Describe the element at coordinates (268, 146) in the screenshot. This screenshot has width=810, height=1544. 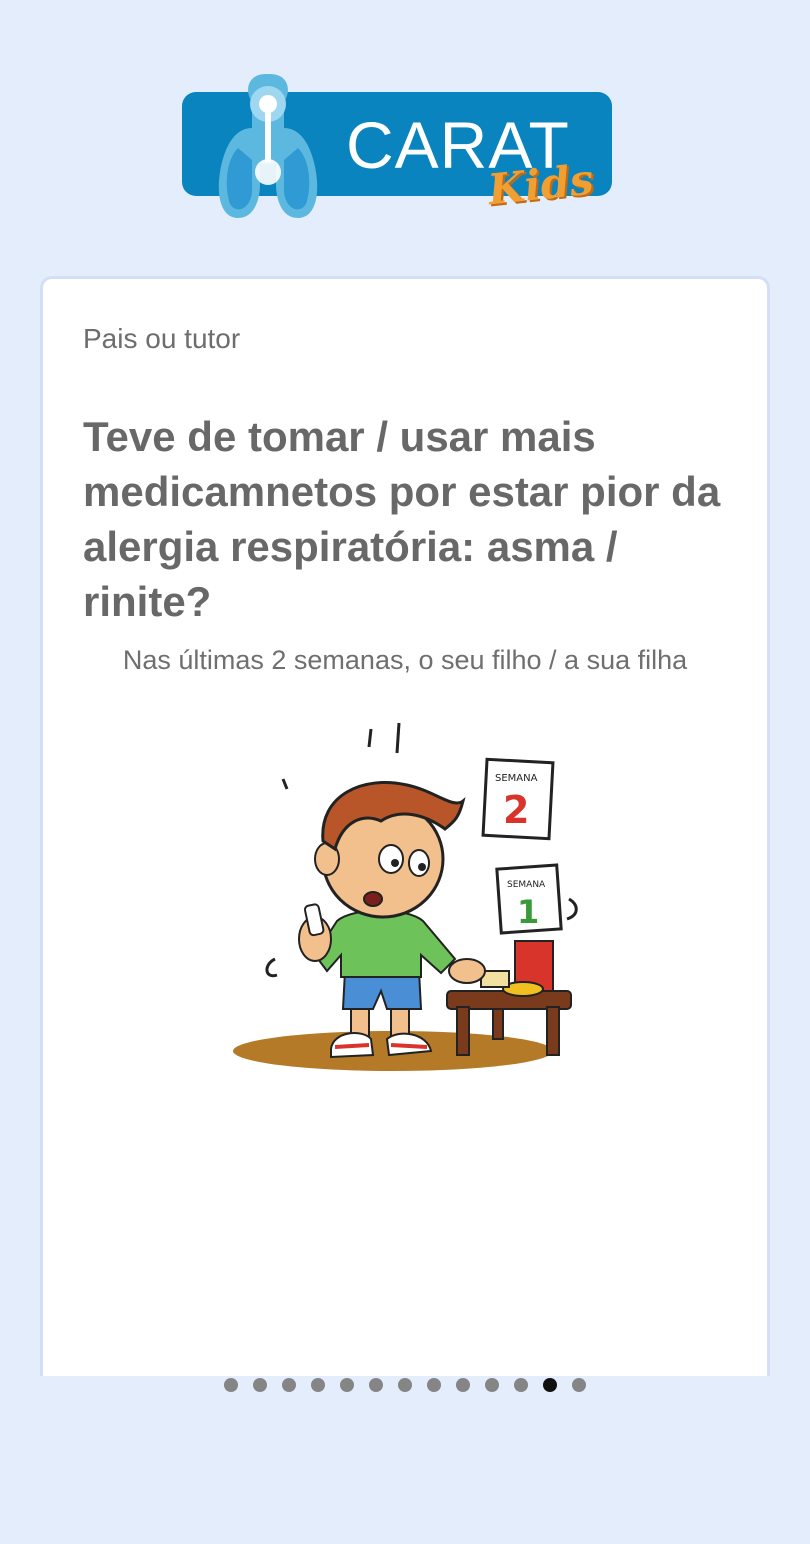
I see `lungs-icon` at that location.